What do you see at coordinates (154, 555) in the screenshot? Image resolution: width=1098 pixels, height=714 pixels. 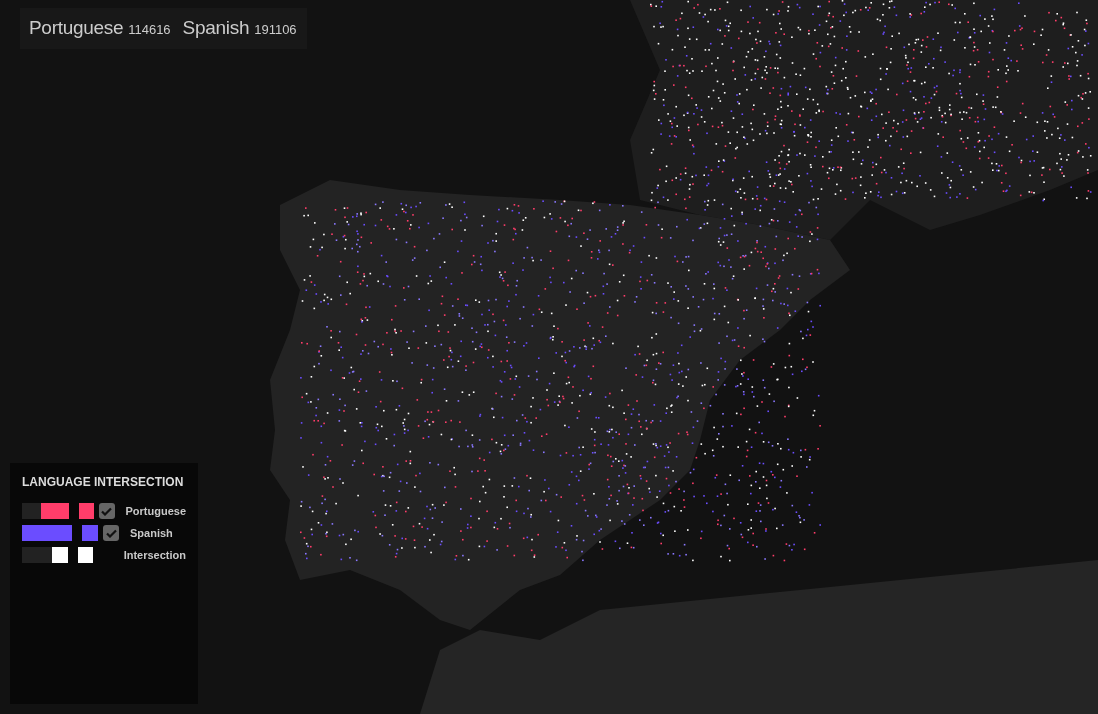 I see `legend-label: Intersection` at bounding box center [154, 555].